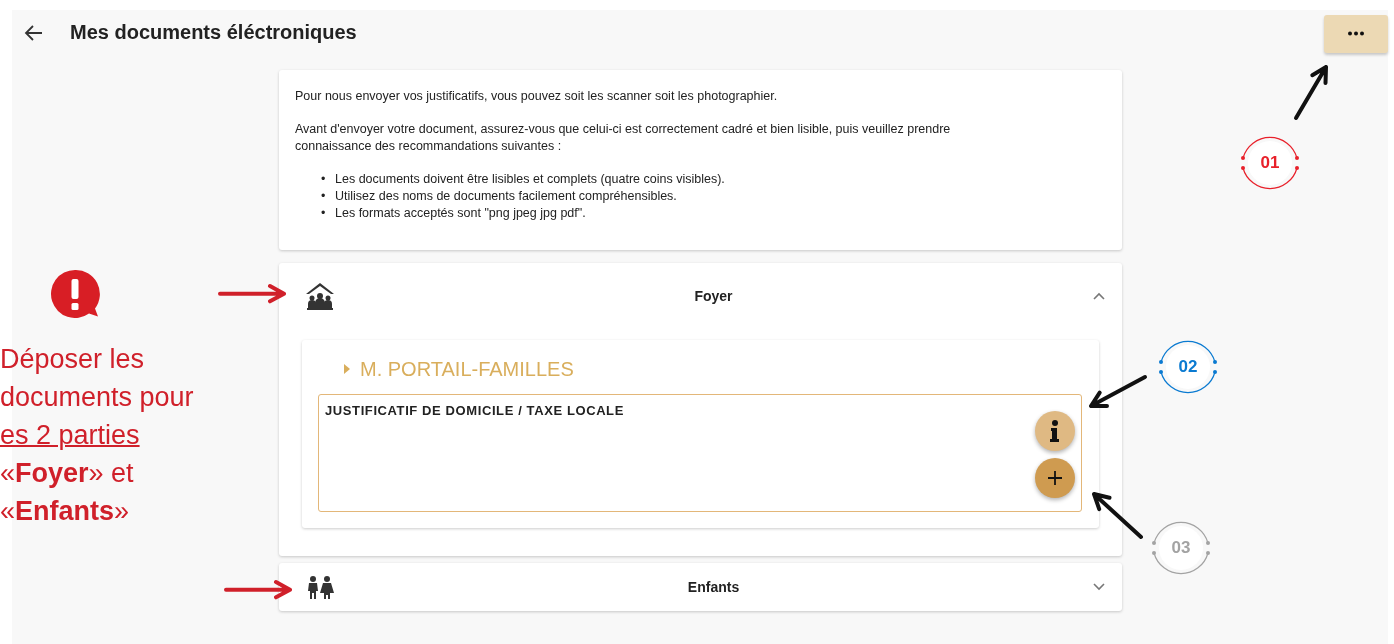 The image size is (1394, 644). Describe the element at coordinates (320, 587) in the screenshot. I see `children-icon` at that location.